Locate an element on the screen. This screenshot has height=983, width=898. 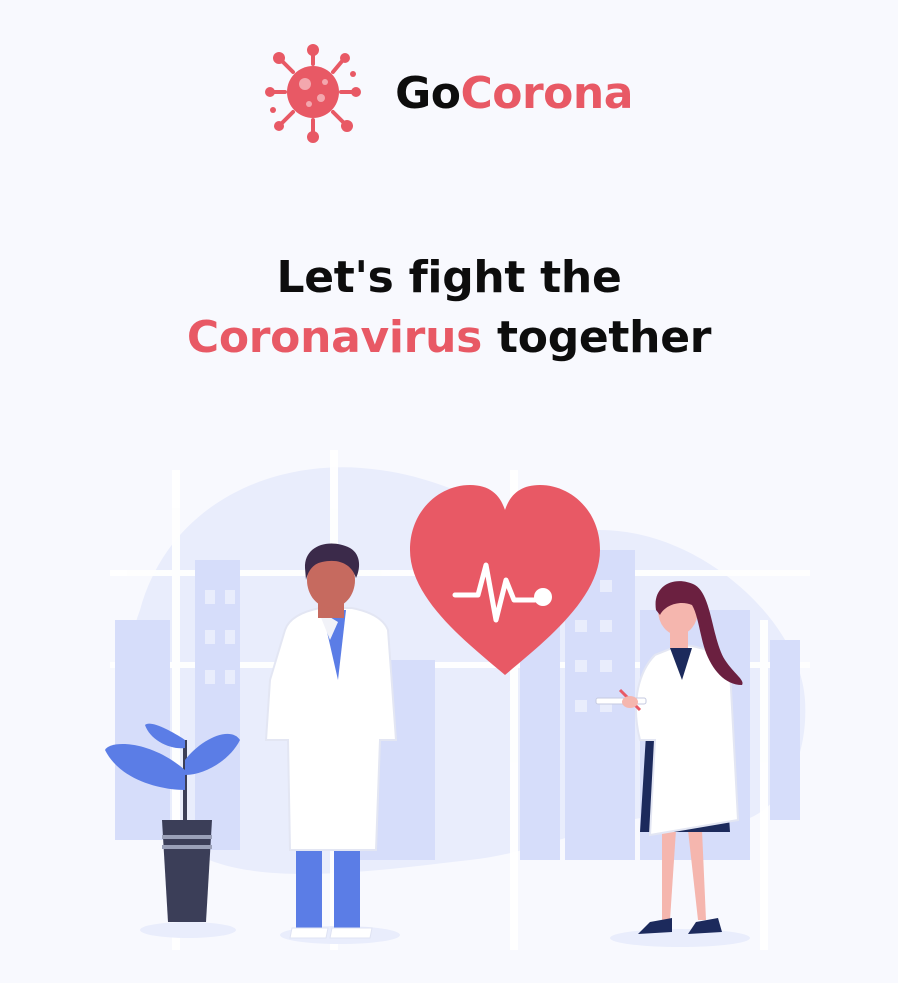
virus-logo-icon is located at coordinates (313, 93).